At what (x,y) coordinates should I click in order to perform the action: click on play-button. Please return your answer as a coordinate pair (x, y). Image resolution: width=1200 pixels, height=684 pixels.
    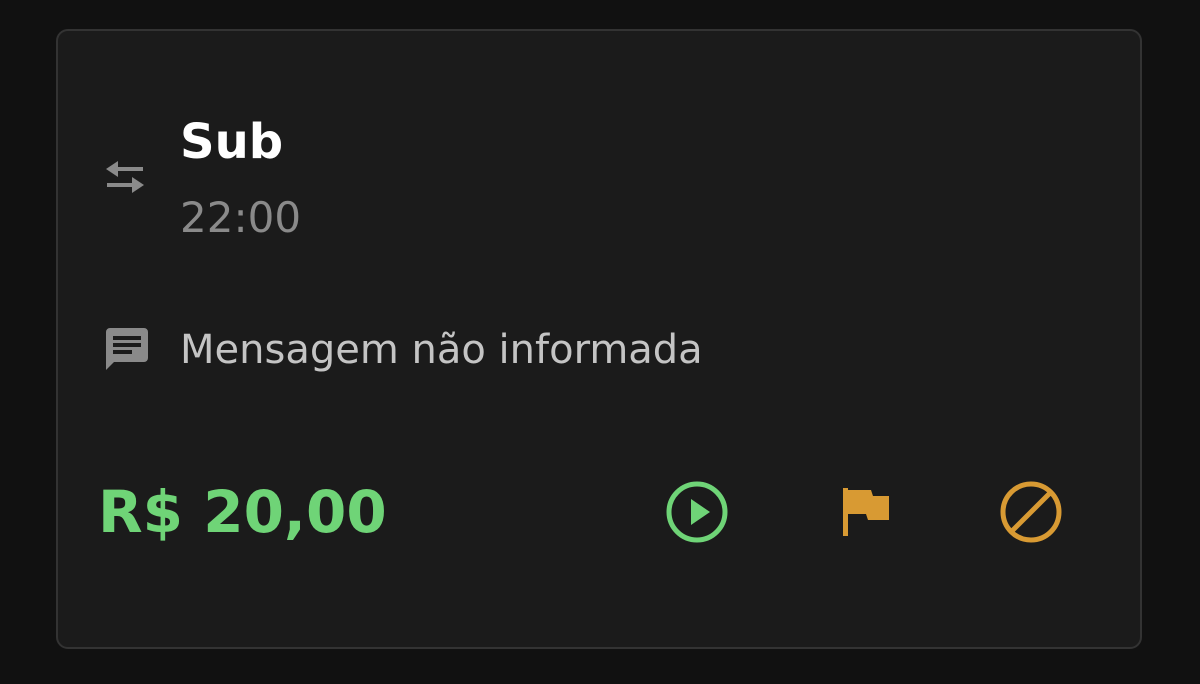
    Looking at the image, I should click on (697, 512).